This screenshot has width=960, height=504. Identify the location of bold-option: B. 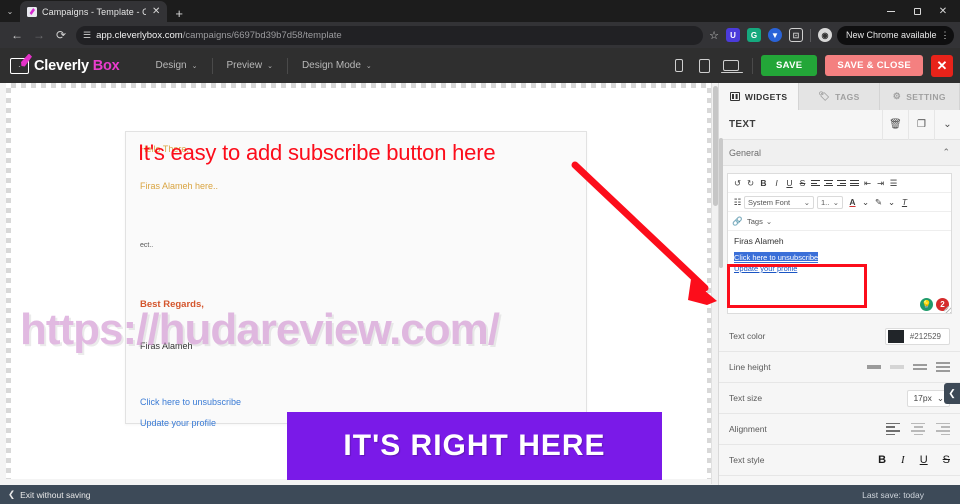
(882, 460).